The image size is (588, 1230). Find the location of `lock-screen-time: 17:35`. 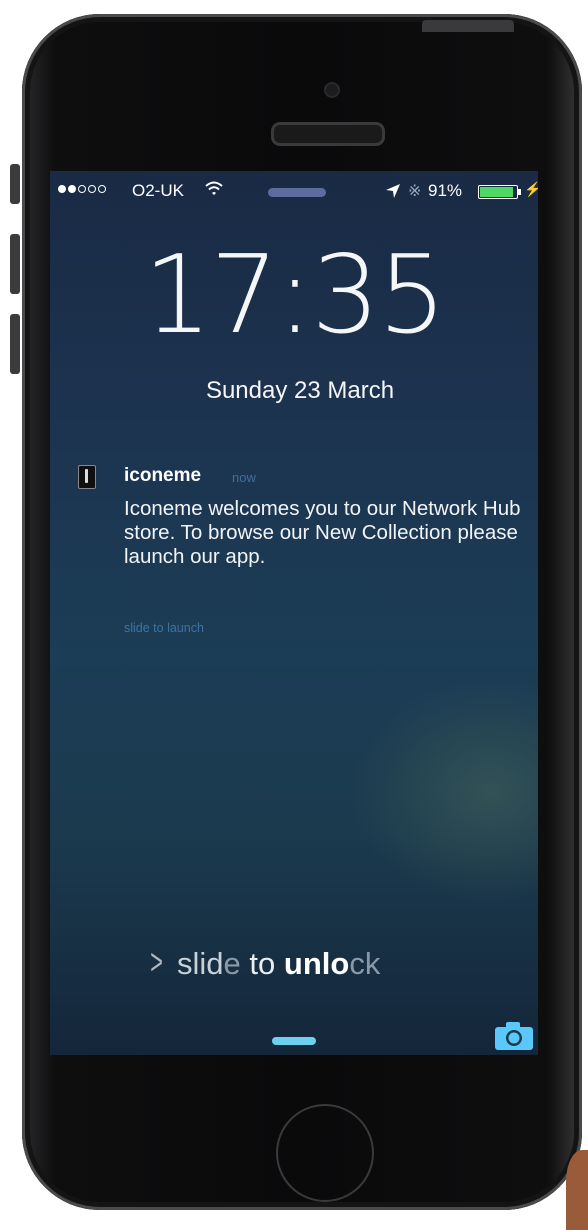

lock-screen-time: 17:35 is located at coordinates (294, 295).